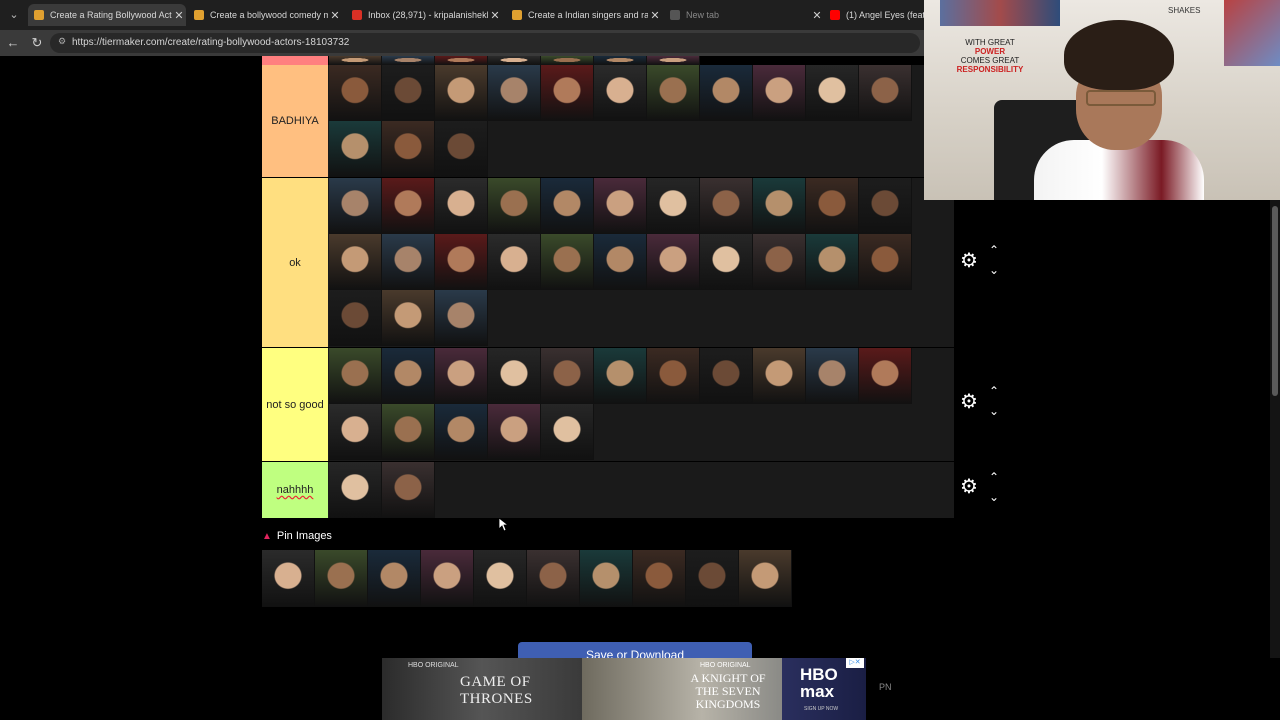  I want to click on save-or-download-button: Save or Download, so click(635, 650).